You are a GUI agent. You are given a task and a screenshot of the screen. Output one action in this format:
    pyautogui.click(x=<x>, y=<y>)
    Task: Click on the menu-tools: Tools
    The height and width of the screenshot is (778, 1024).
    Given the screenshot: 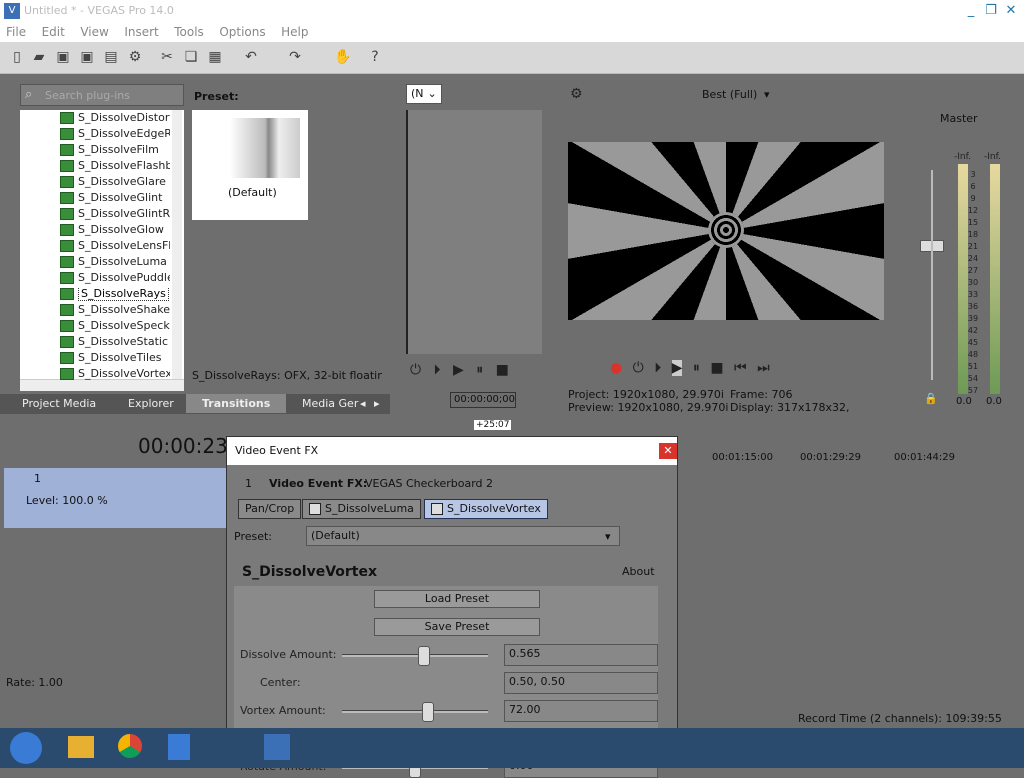 What is the action you would take?
    pyautogui.click(x=189, y=30)
    